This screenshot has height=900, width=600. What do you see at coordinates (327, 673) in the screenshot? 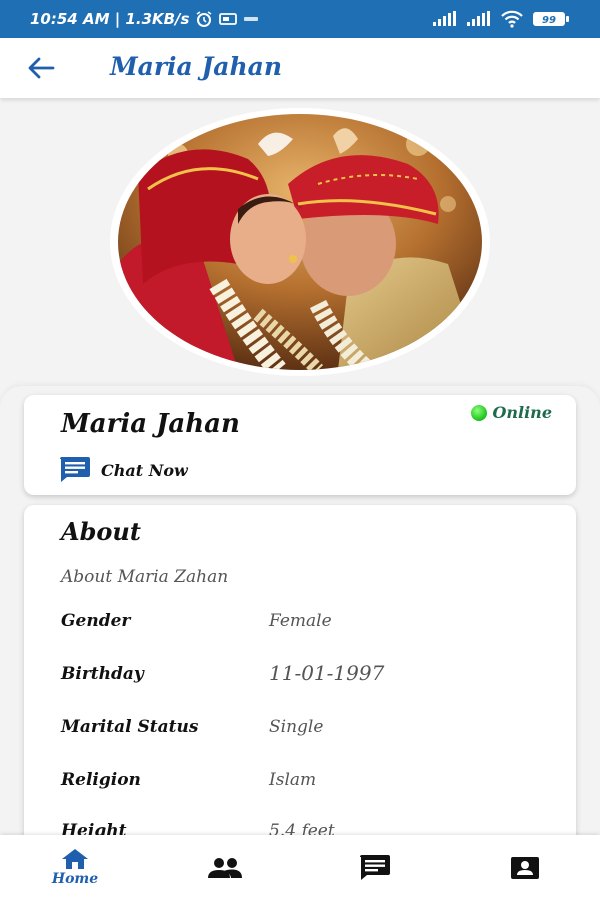
I see `detail-value: 11-01-1997` at bounding box center [327, 673].